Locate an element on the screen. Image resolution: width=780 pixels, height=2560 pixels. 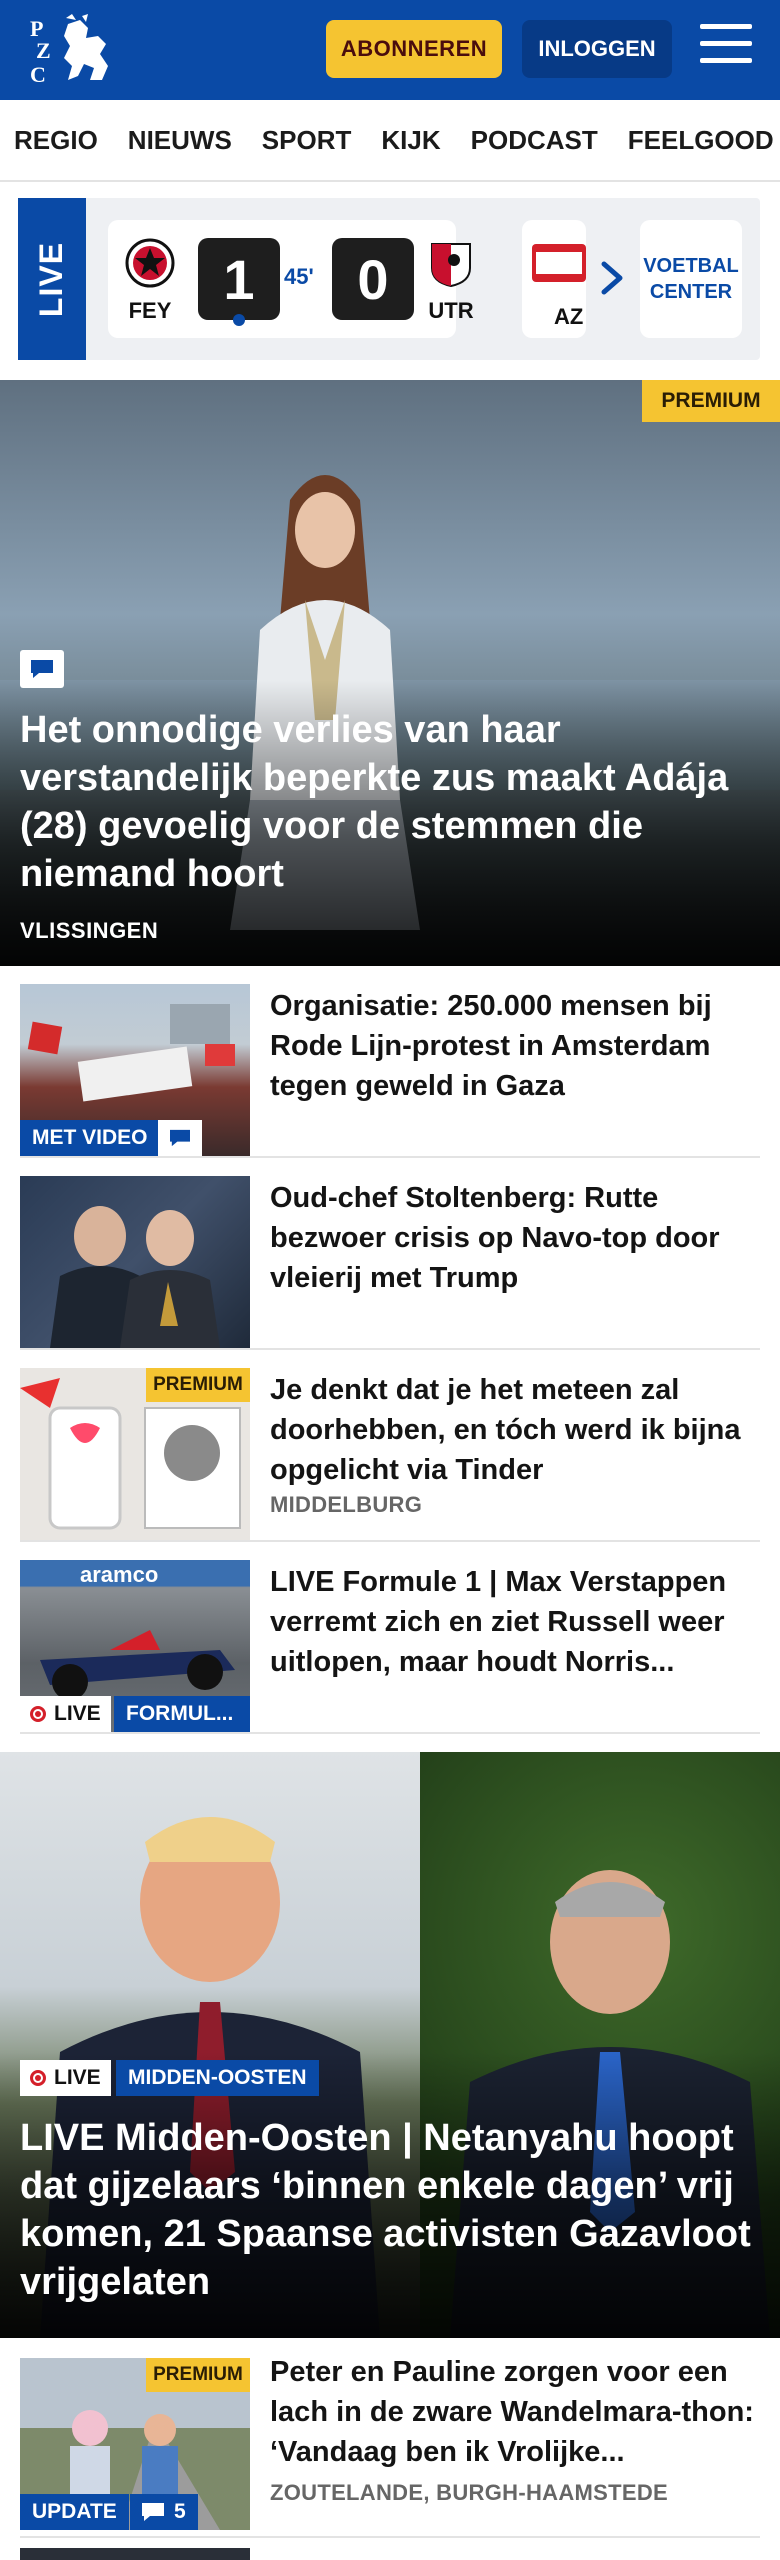
away-team: UTR is located at coordinates (451, 281).